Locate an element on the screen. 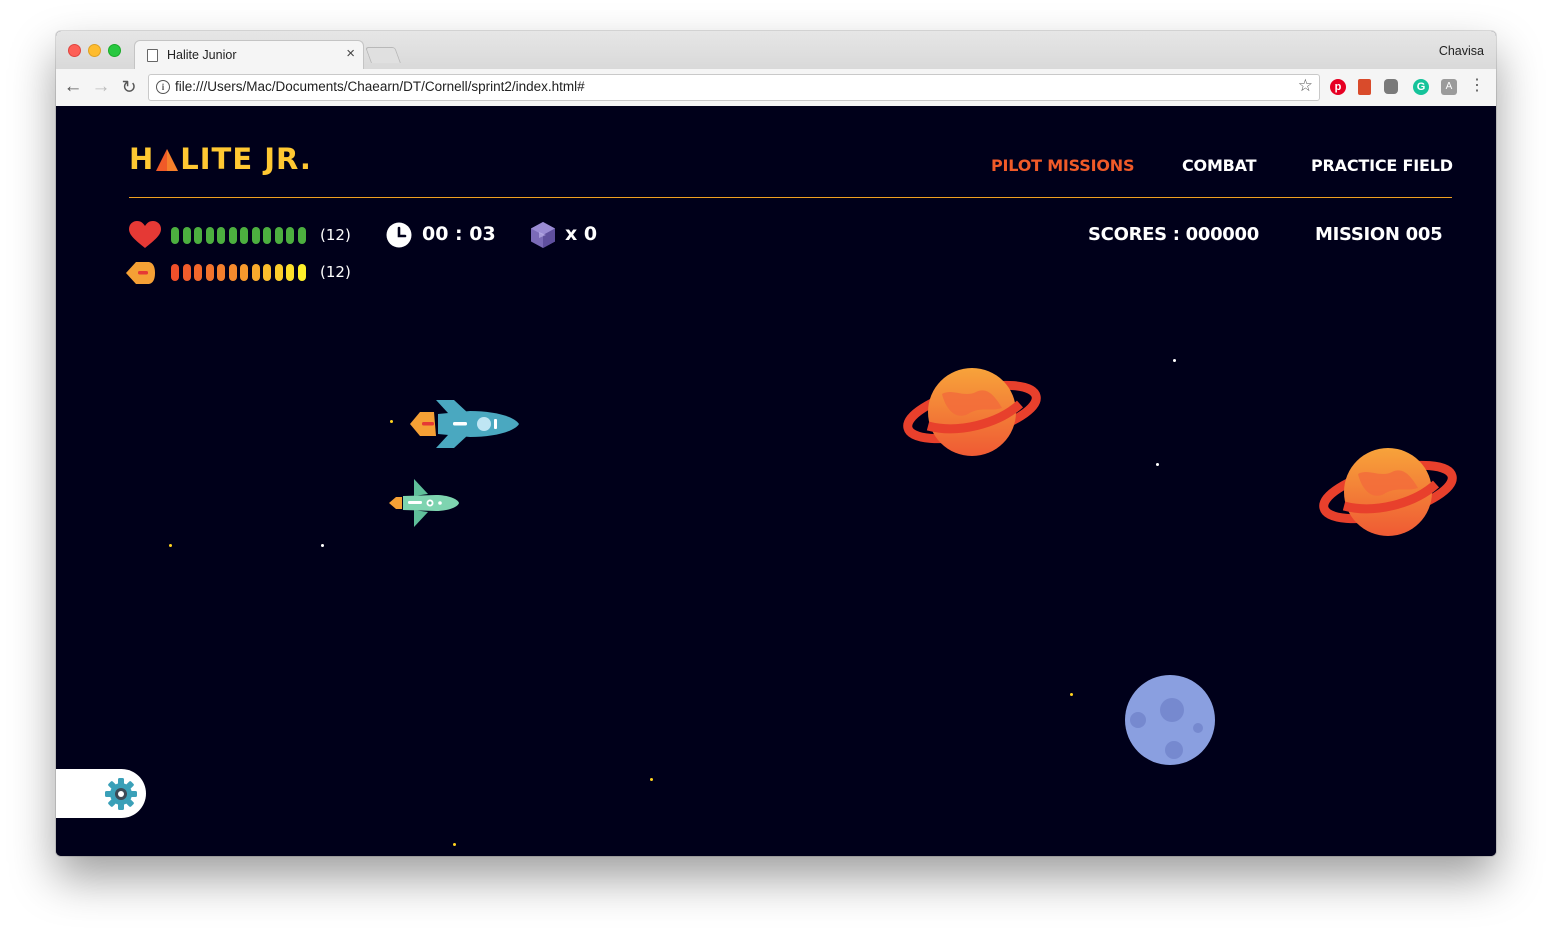 This screenshot has width=1552, height=937. close-window-button is located at coordinates (74, 50).